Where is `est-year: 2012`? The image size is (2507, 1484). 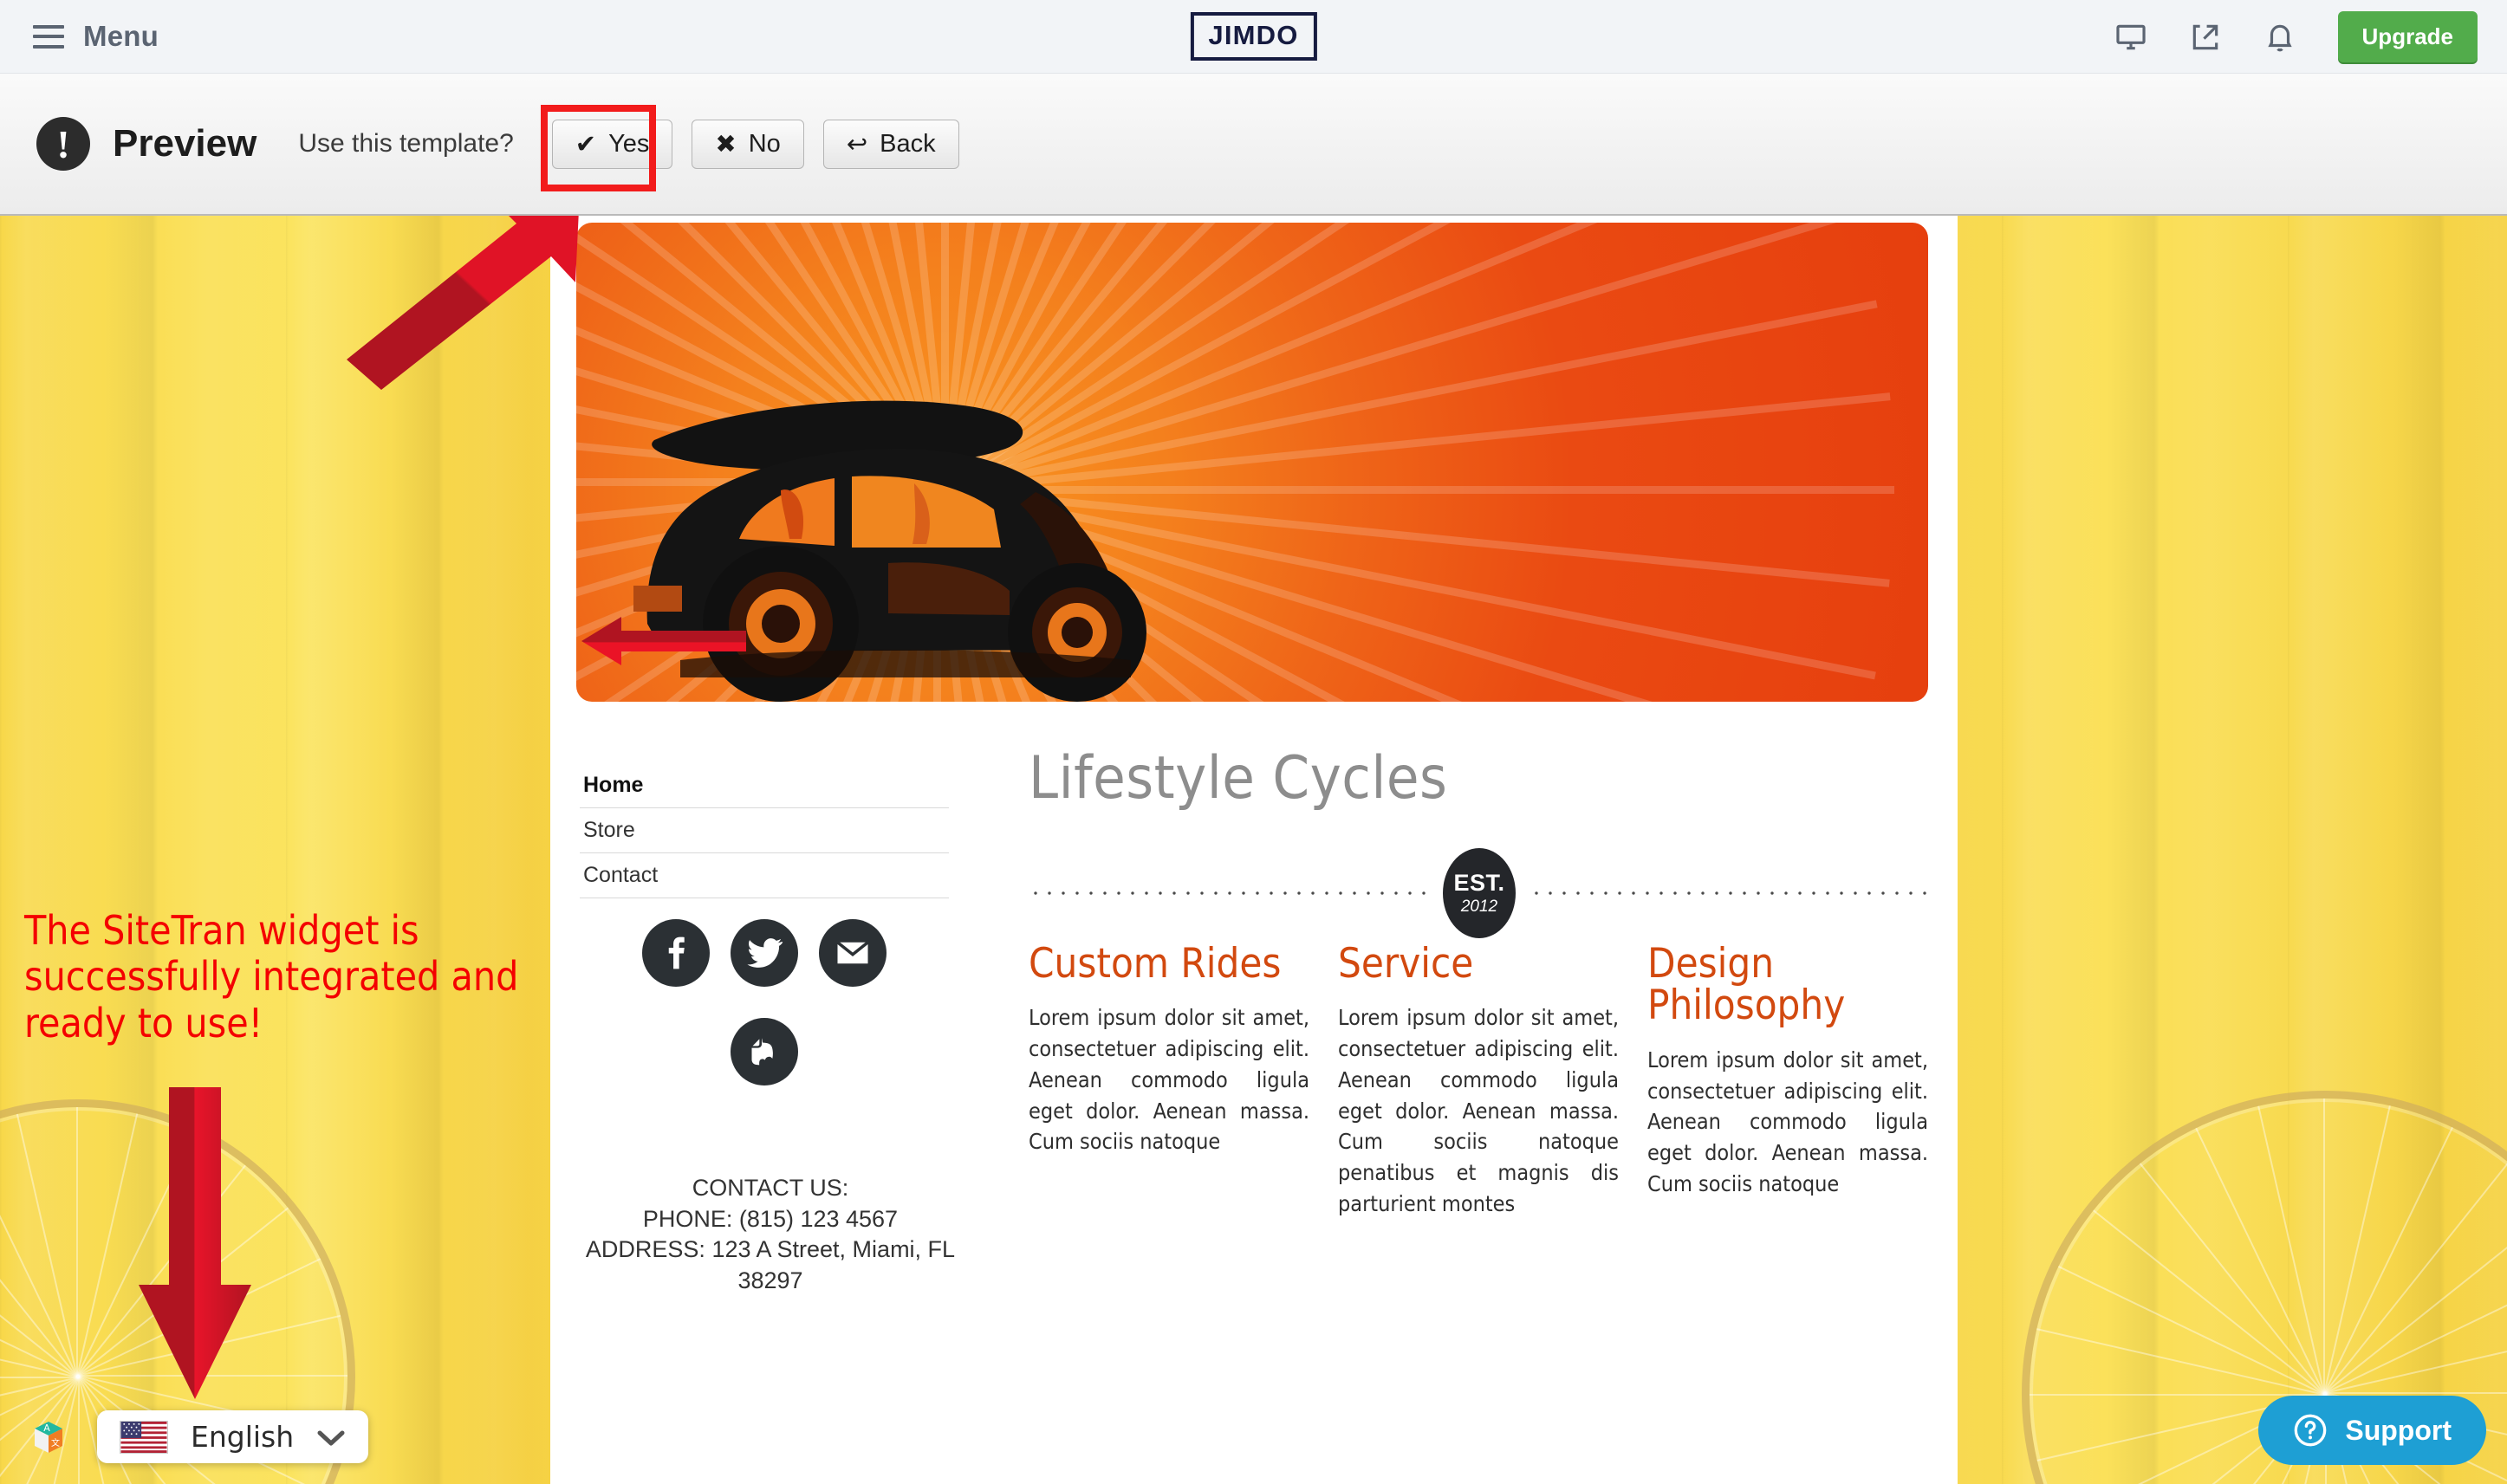 est-year: 2012 is located at coordinates (1479, 907).